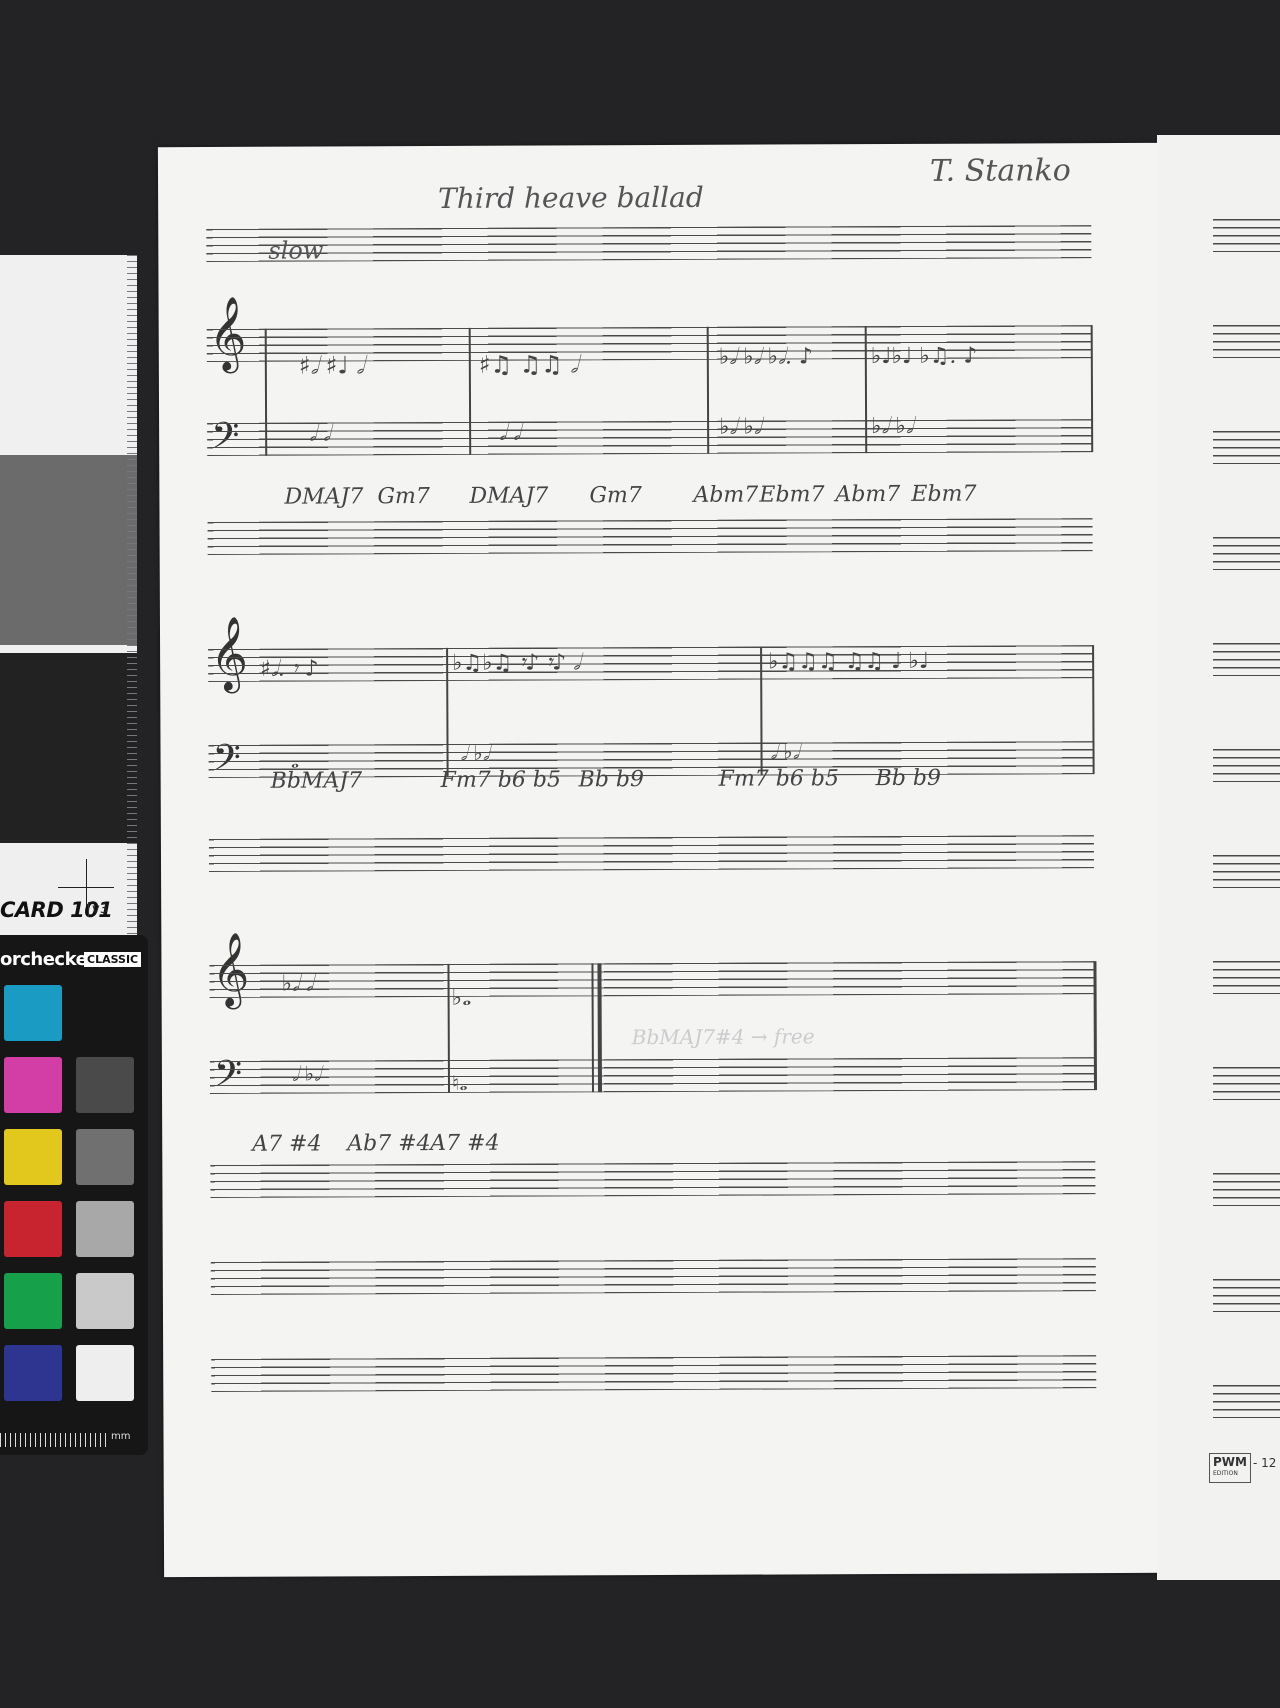 Image resolution: width=1280 pixels, height=1708 pixels. I want to click on divider, so click(68, 649).